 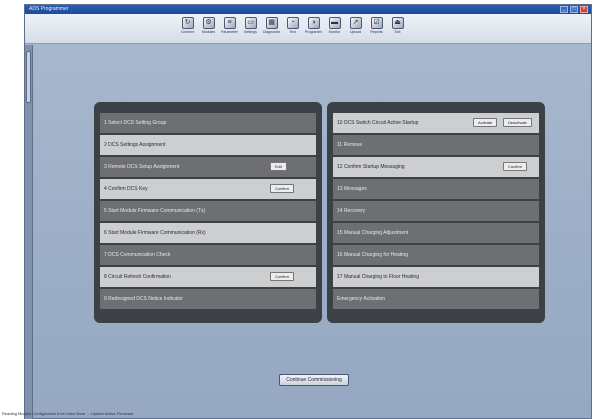 I want to click on toolbar-exit-button: ⏏ Exit, so click(x=397, y=25).